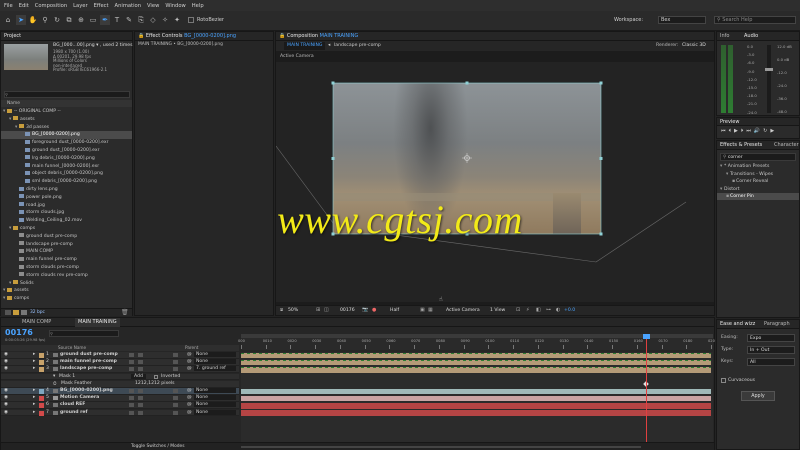 This screenshot has width=800, height=450. I want to click on menu-item-effect: Effect, so click(101, 6).